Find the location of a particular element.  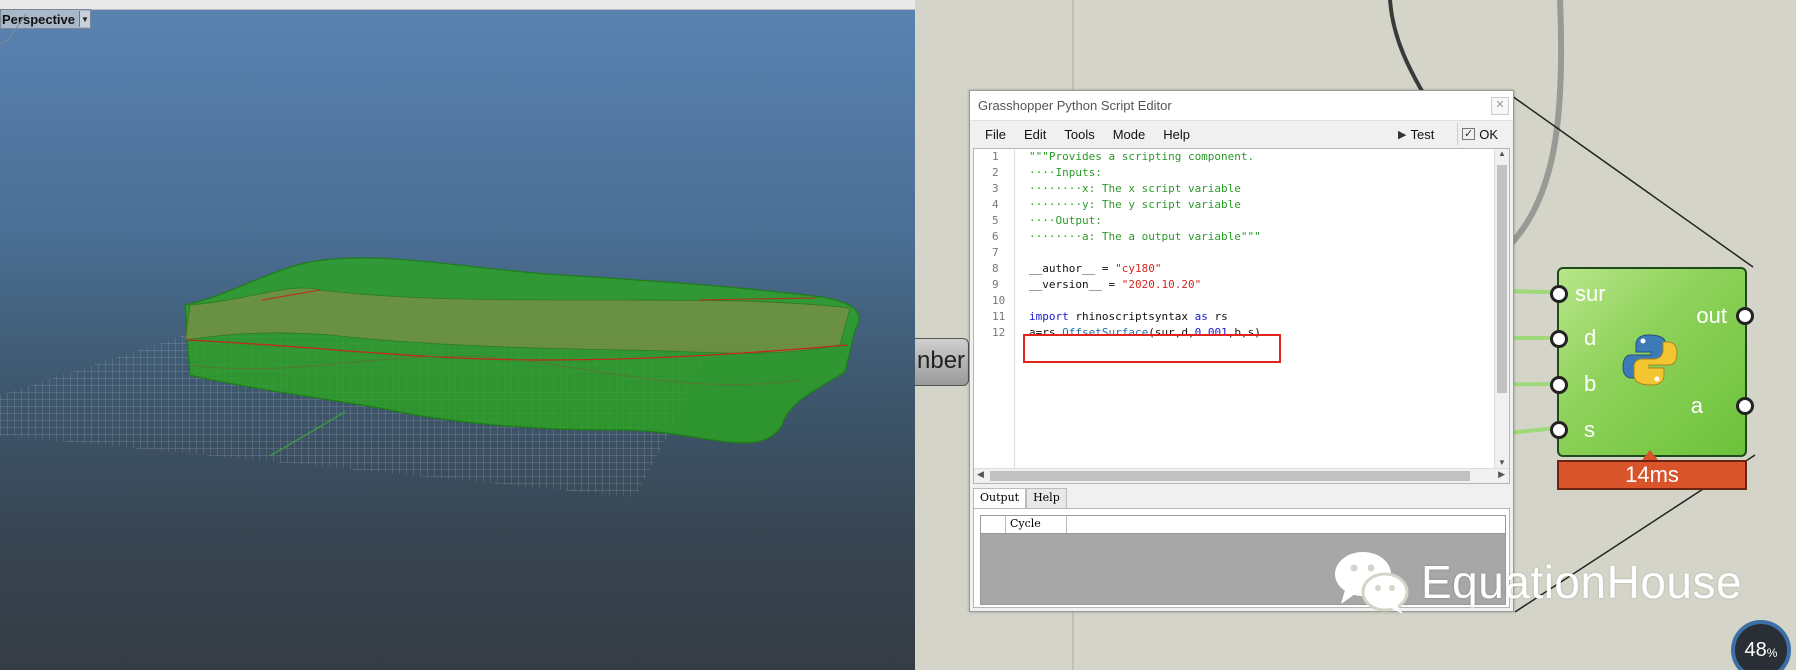

line-number: 4 is located at coordinates (995, 204).